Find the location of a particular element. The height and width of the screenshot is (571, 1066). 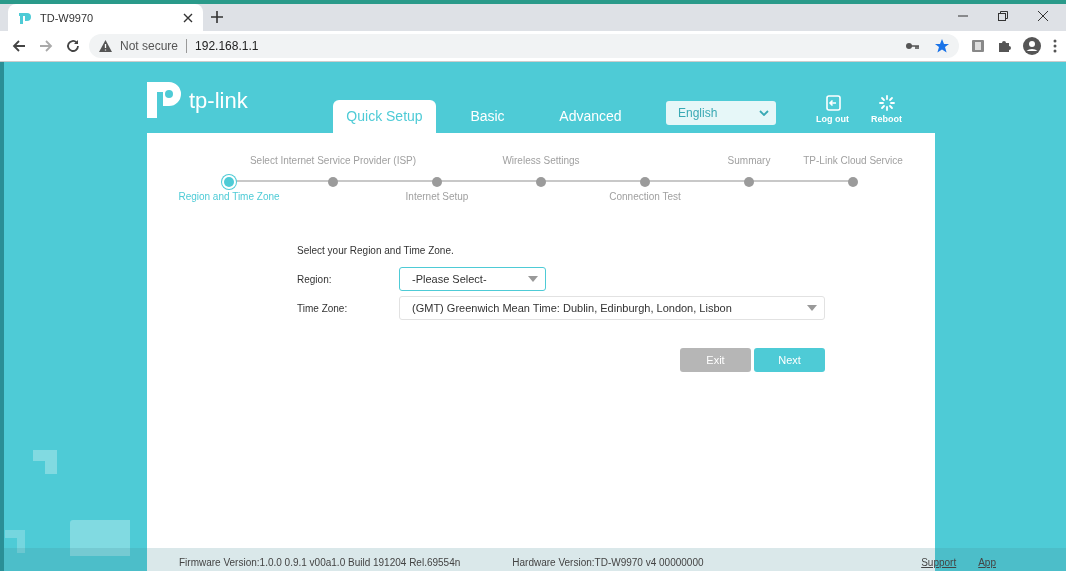

action-label: Log out is located at coordinates (832, 119).